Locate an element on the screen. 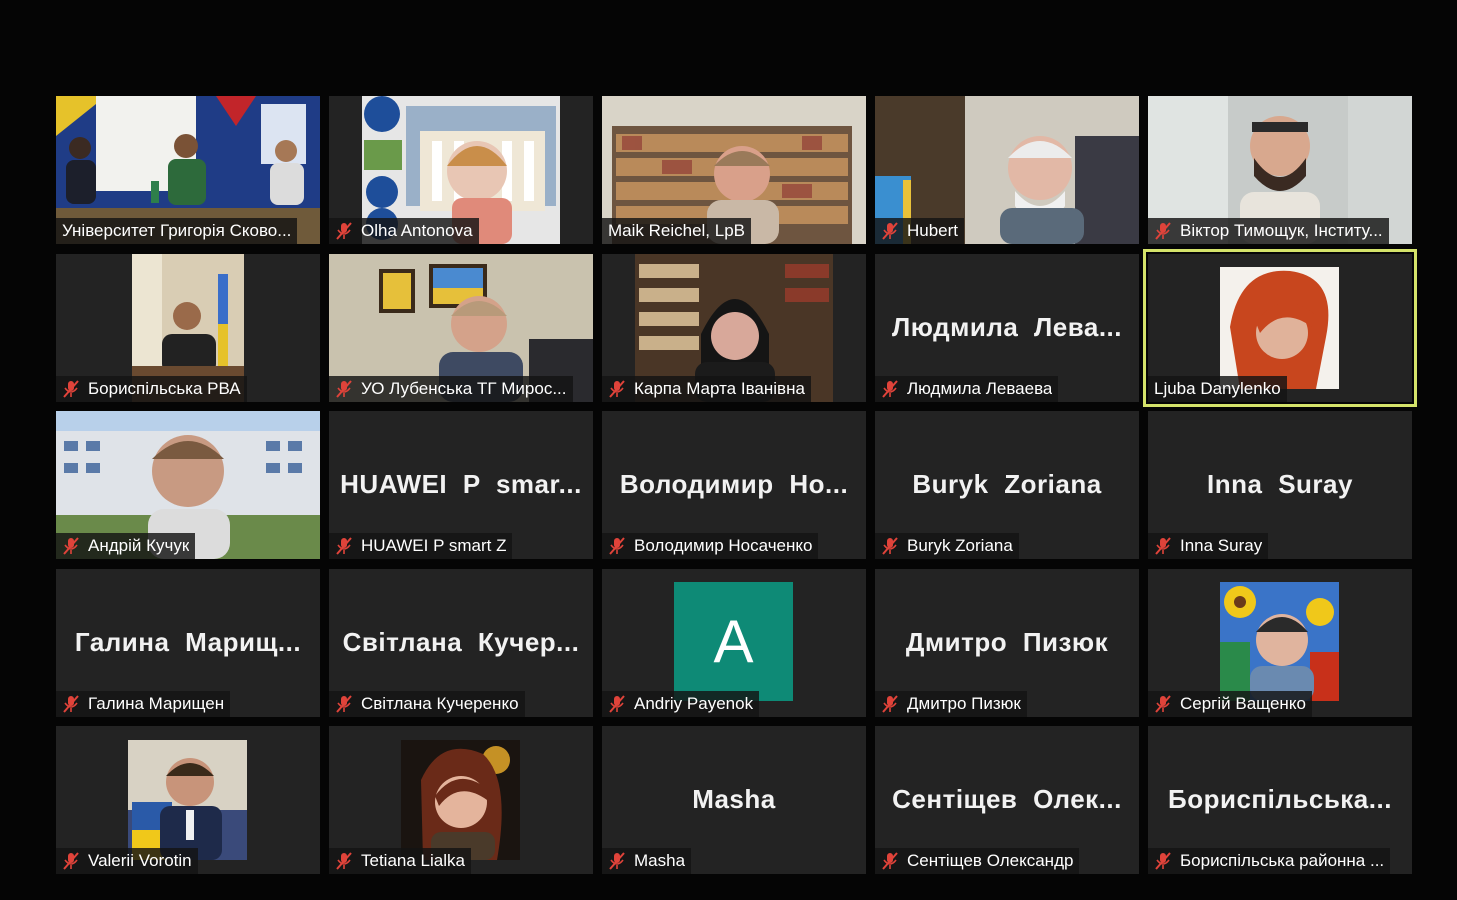 This screenshot has width=1457, height=900. participant-nameplate: Olha Antonova is located at coordinates (404, 231).